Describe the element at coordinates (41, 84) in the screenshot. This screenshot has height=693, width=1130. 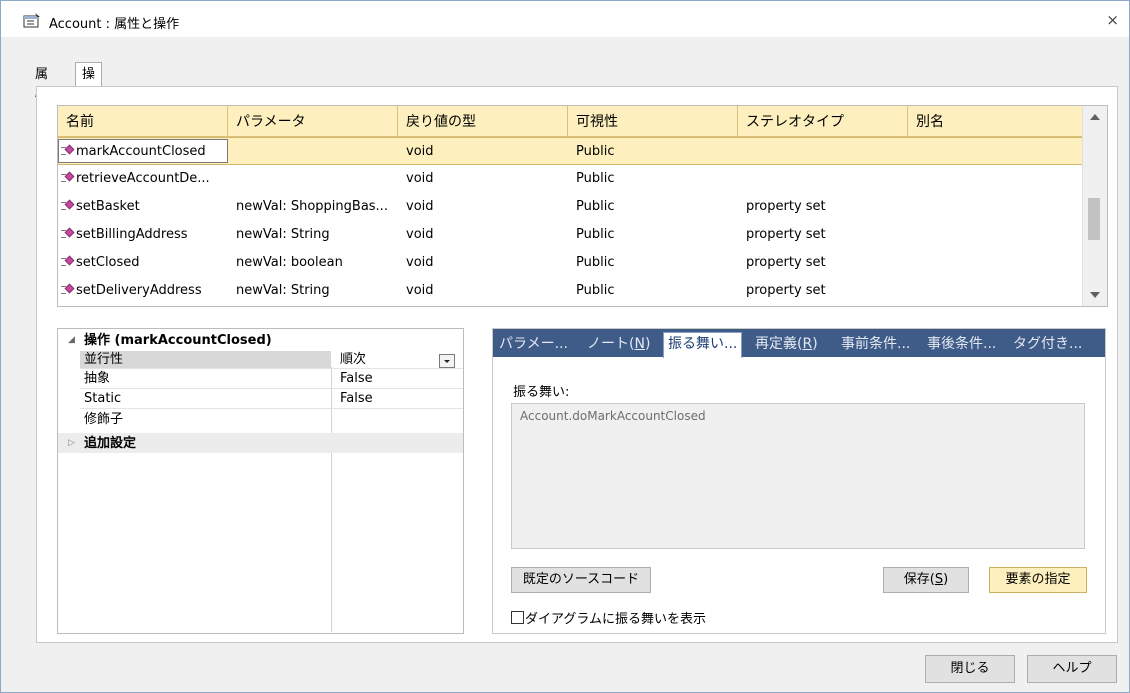
I see `tab-attributes: 属性` at that location.